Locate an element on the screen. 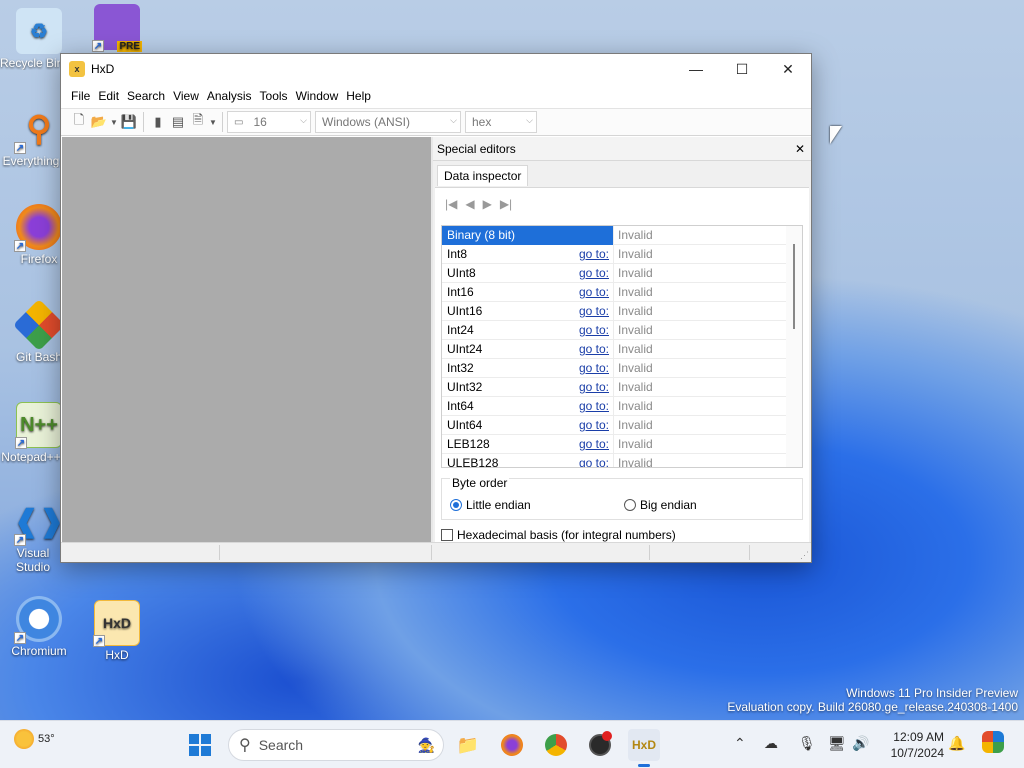  inspector-row: UInt24 go to: Invalid is located at coordinates (622, 349).